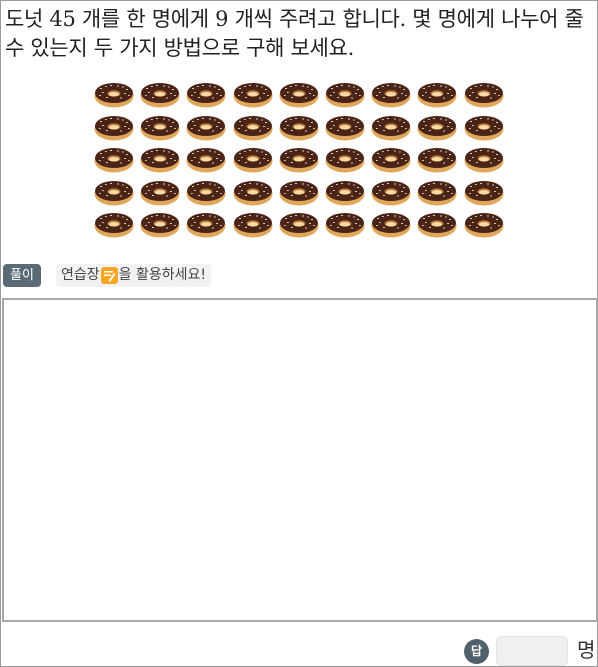 The image size is (598, 667). Describe the element at coordinates (162, 275) in the screenshot. I see `hint-text-after: 을 활용하세요!` at that location.